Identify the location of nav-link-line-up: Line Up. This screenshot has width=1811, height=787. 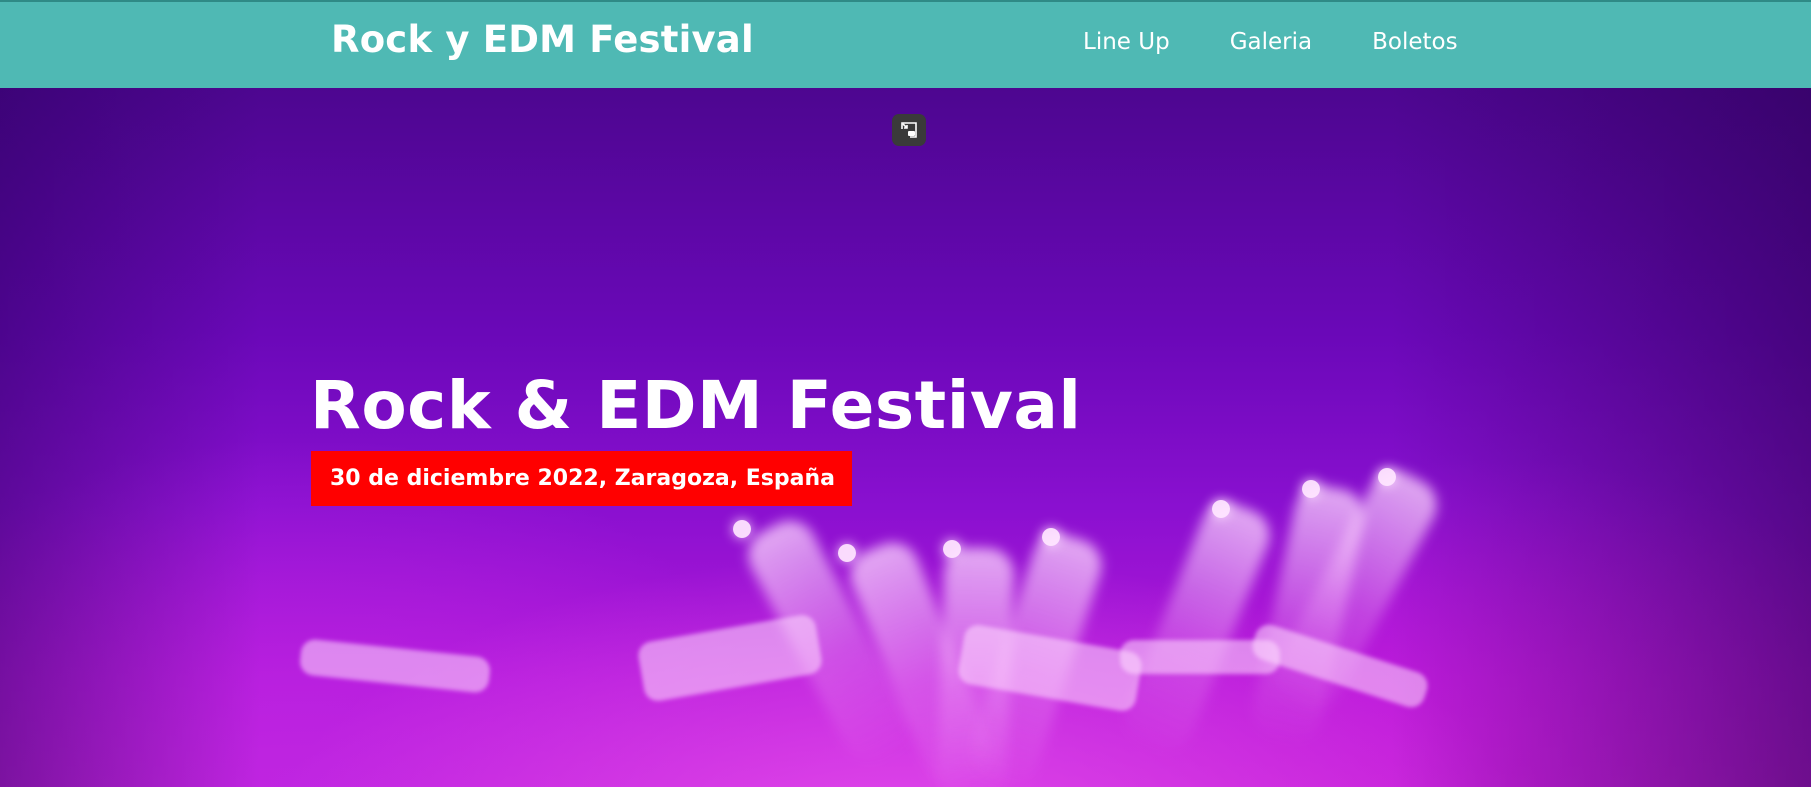
(1126, 42).